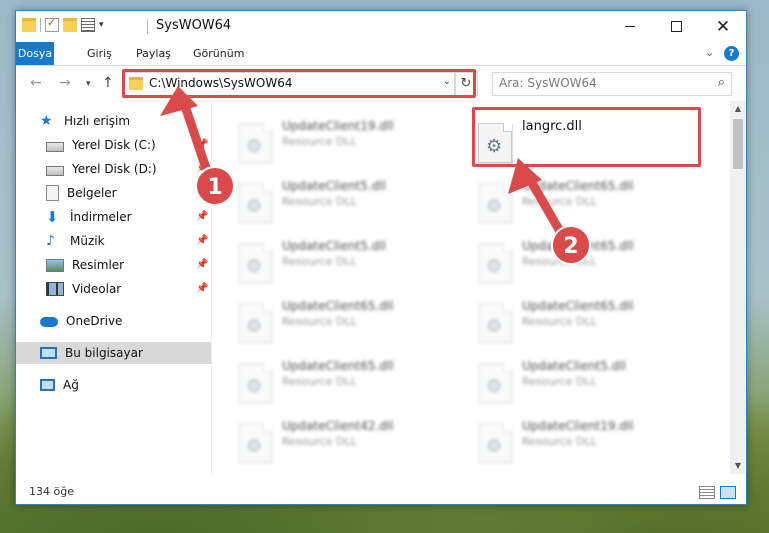 The image size is (769, 533). I want to click on nav-item-documents: Belgeler 📌, so click(113, 193).